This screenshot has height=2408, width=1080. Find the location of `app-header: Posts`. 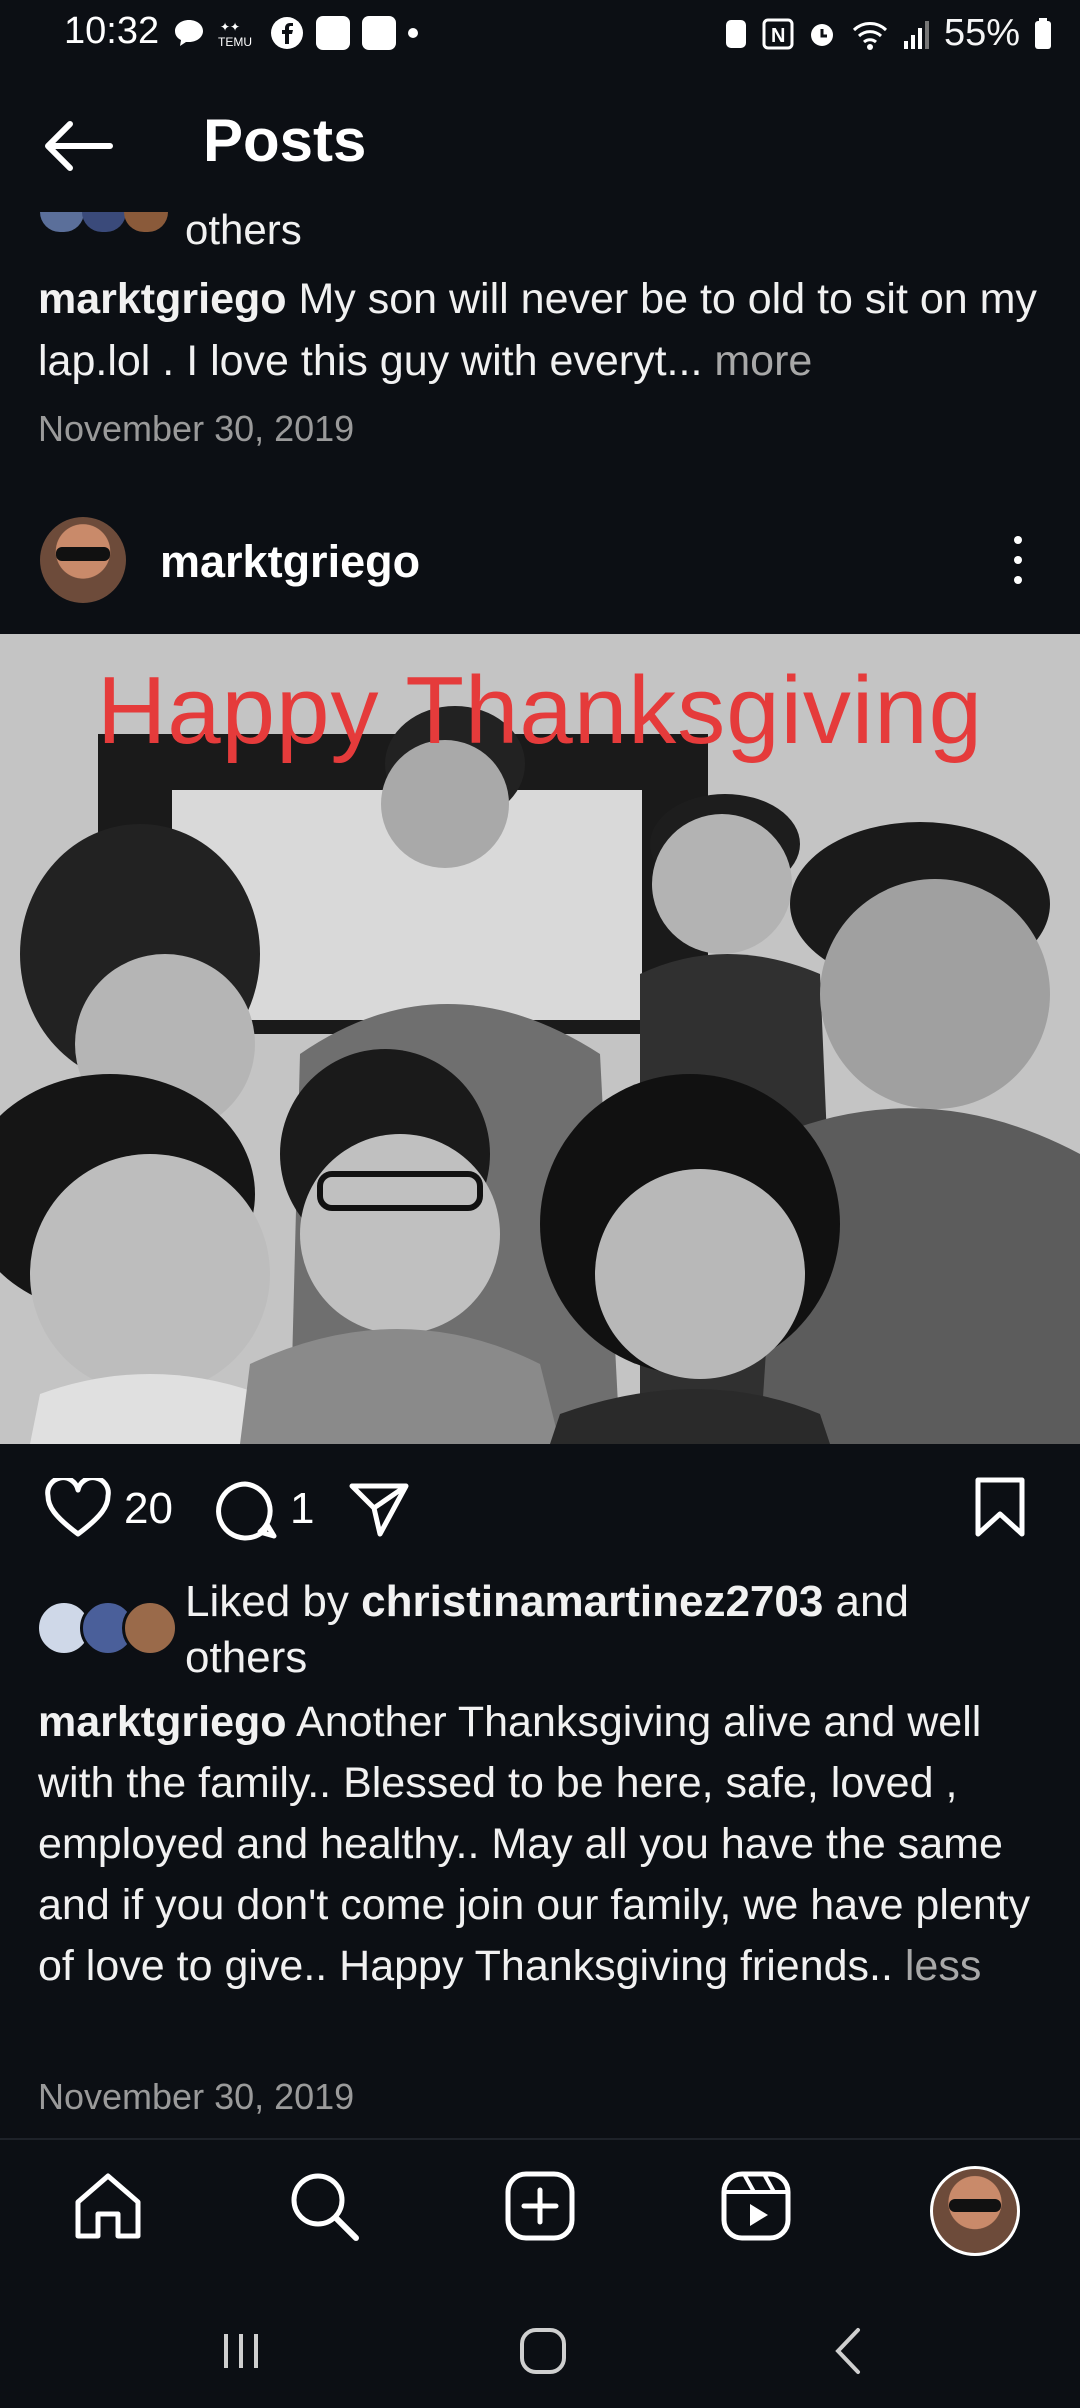

app-header: Posts is located at coordinates (540, 147).